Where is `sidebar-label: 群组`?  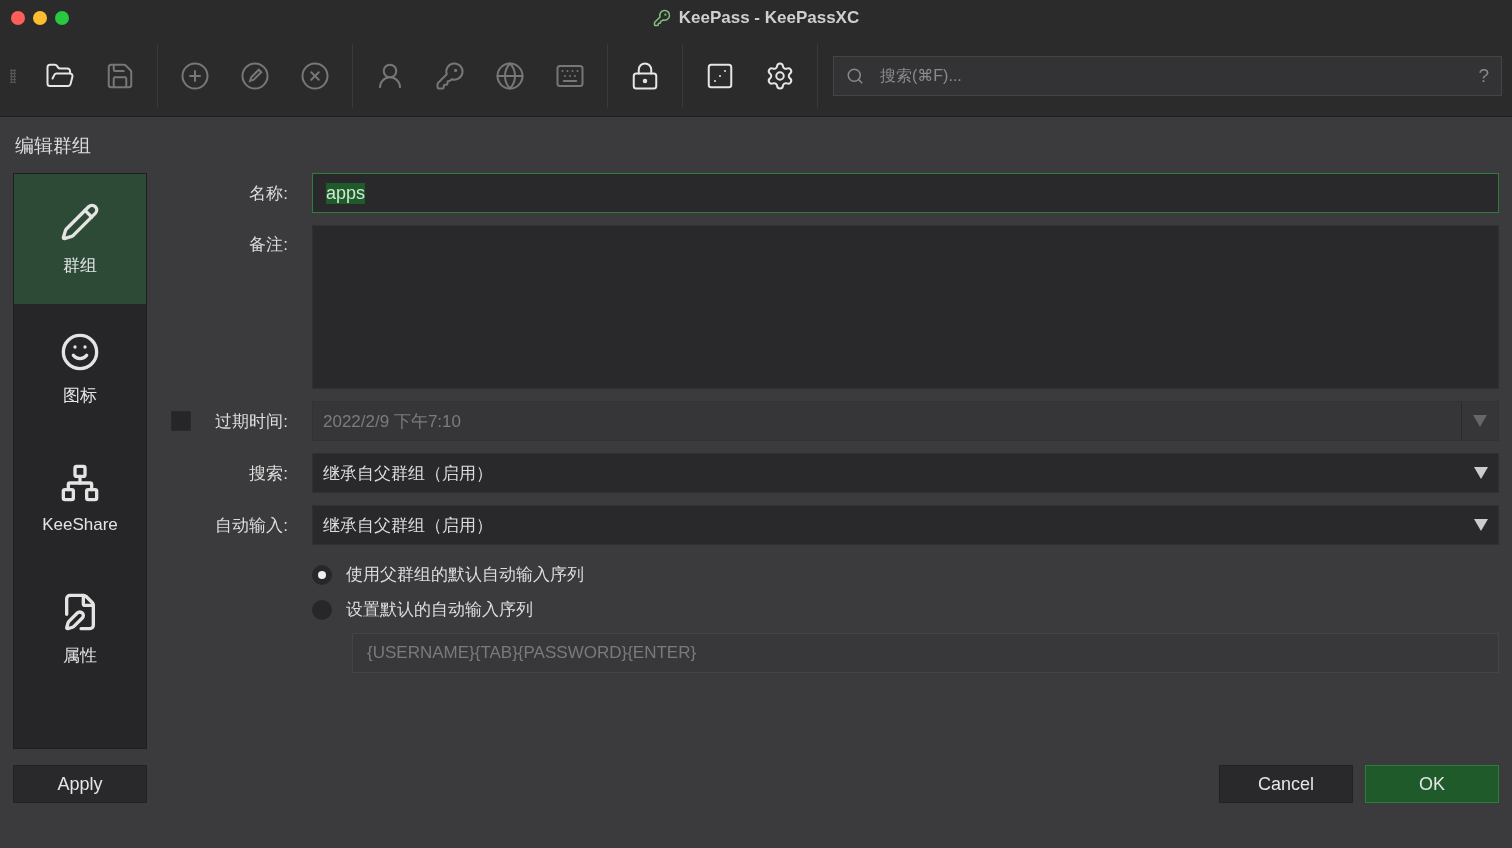 sidebar-label: 群组 is located at coordinates (80, 265).